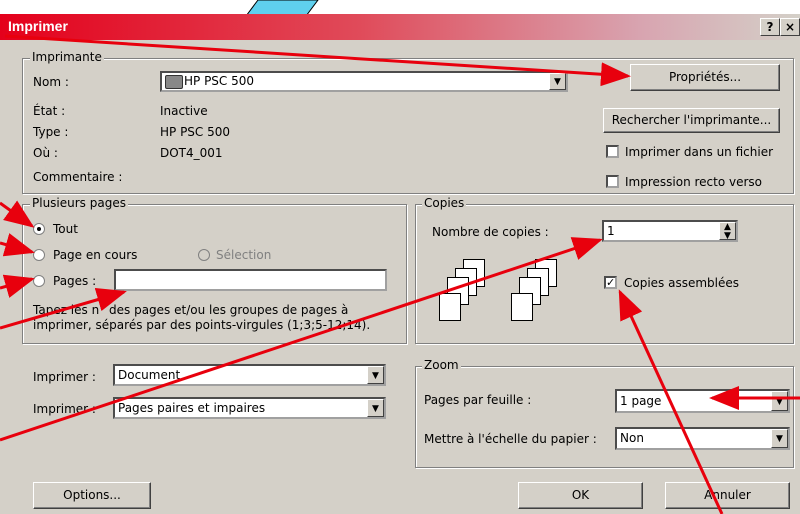 This screenshot has height=514, width=800. I want to click on window-title: Imprimer, so click(38, 26).